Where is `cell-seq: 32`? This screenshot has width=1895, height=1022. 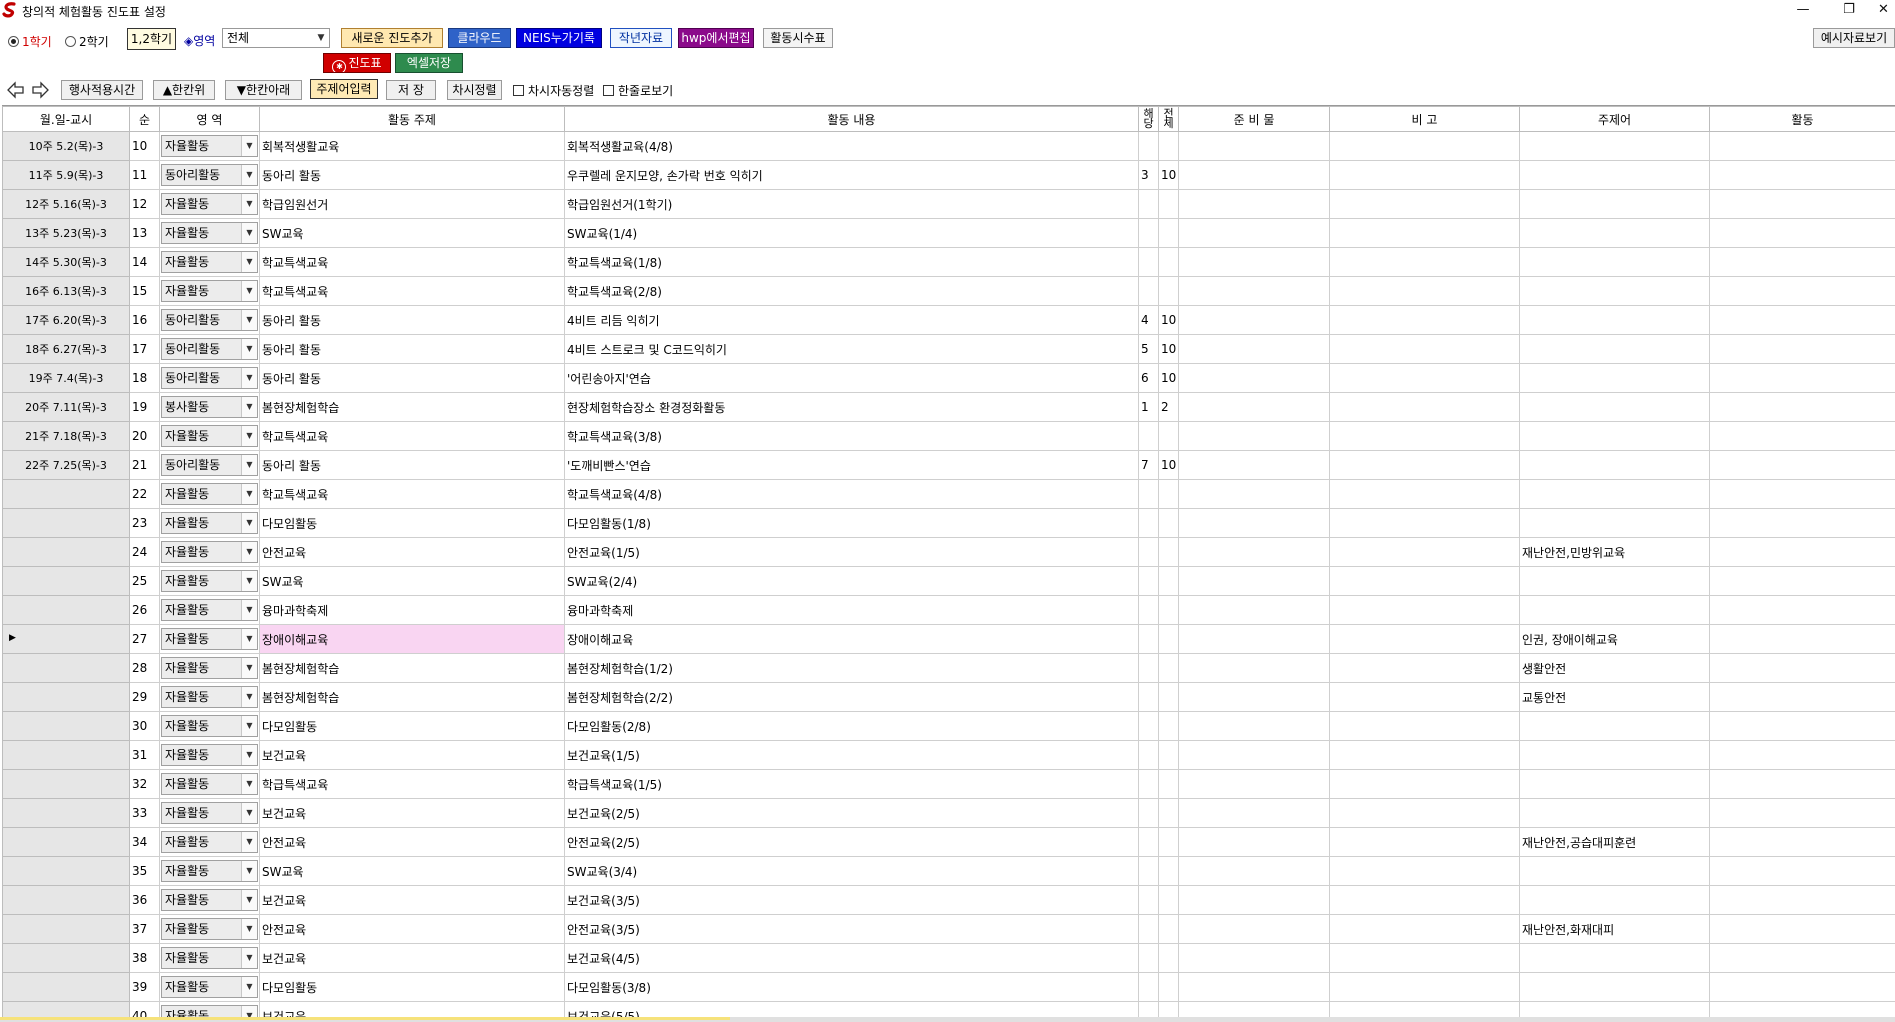
cell-seq: 32 is located at coordinates (144, 784).